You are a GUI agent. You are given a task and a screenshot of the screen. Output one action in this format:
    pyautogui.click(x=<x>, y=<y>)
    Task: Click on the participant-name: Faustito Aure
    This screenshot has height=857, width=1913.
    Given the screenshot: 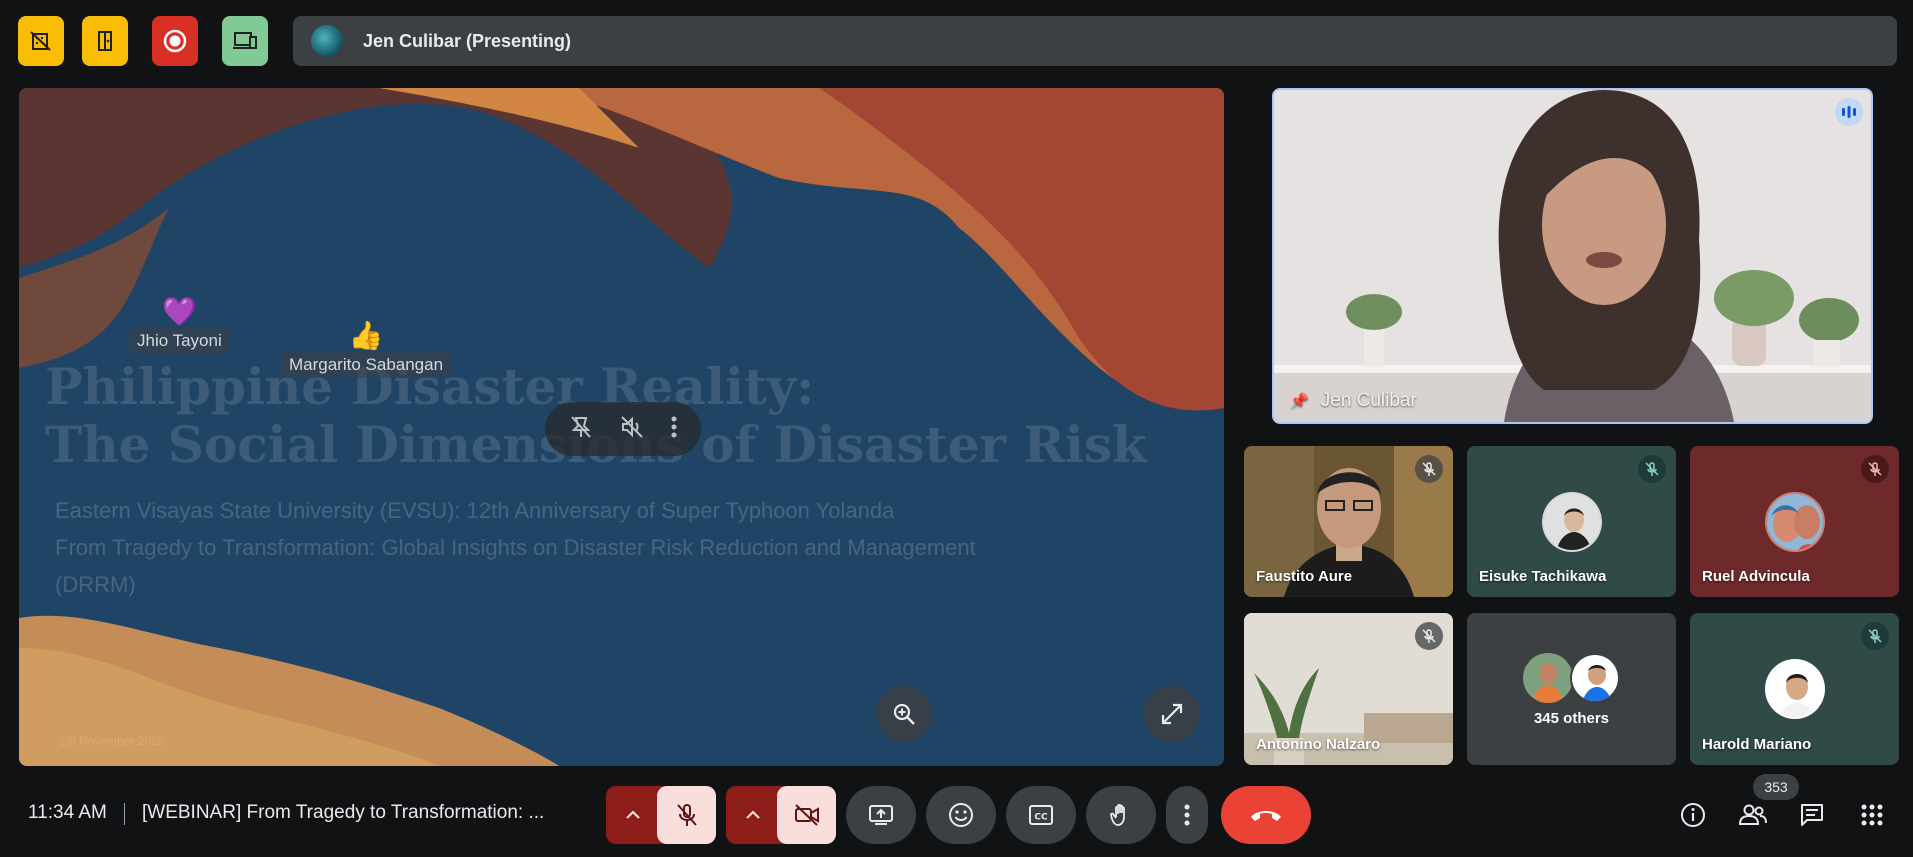 What is the action you would take?
    pyautogui.click(x=1304, y=576)
    